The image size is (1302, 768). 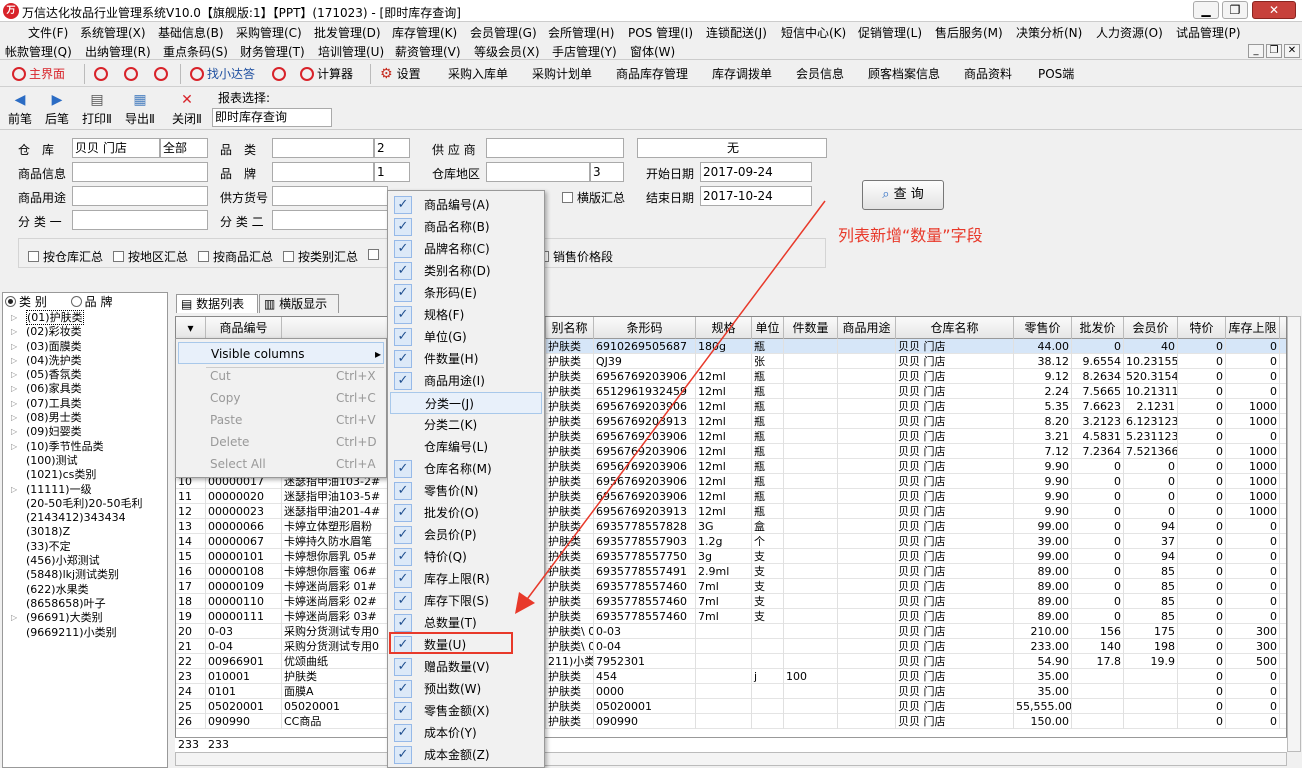 What do you see at coordinates (235, 256) in the screenshot?
I see `group-by-product-checkbox: 按商品汇总` at bounding box center [235, 256].